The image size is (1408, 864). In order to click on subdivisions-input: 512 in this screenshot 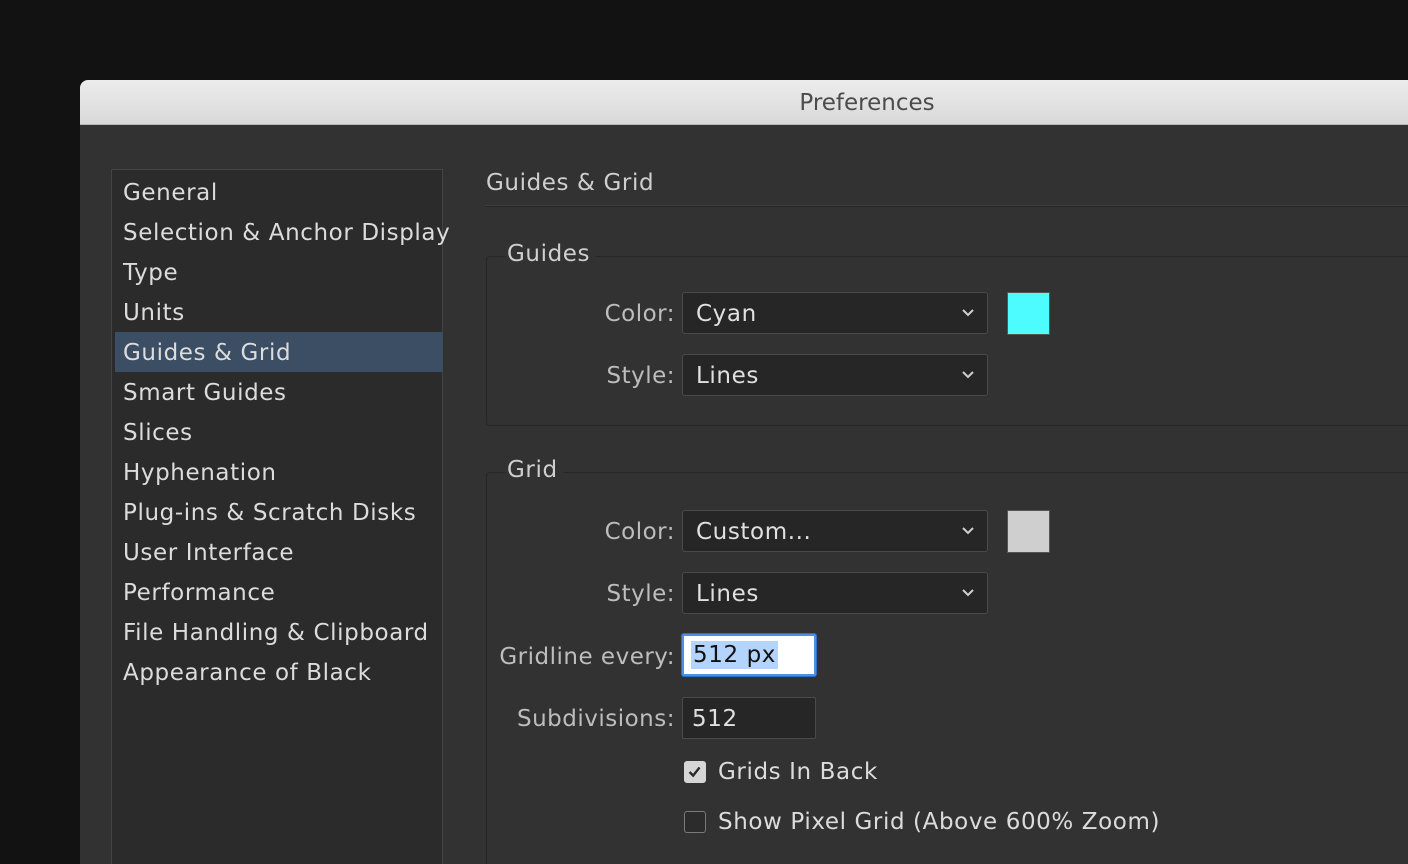, I will do `click(749, 718)`.